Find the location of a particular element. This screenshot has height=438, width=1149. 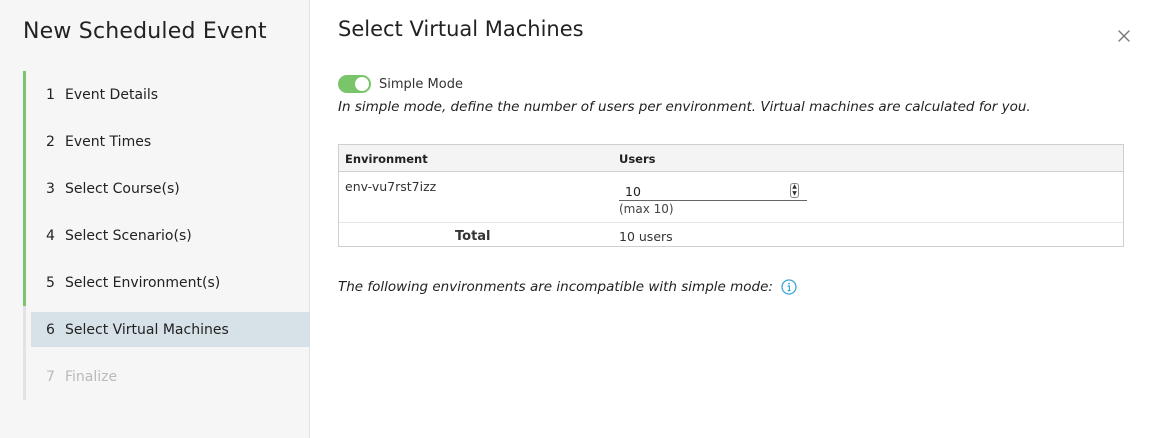

step-number: 5 is located at coordinates (50, 282).